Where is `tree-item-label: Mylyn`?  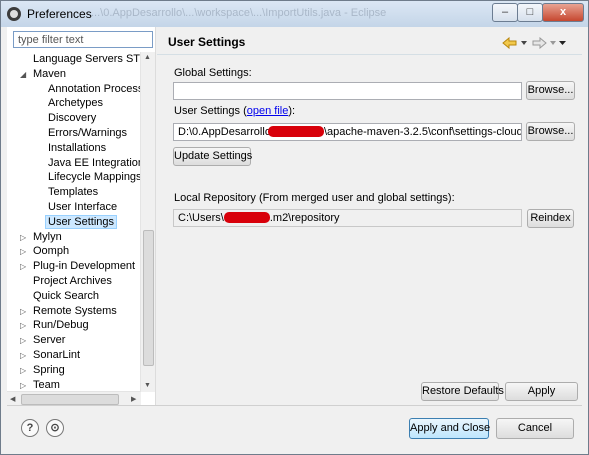 tree-item-label: Mylyn is located at coordinates (47, 236).